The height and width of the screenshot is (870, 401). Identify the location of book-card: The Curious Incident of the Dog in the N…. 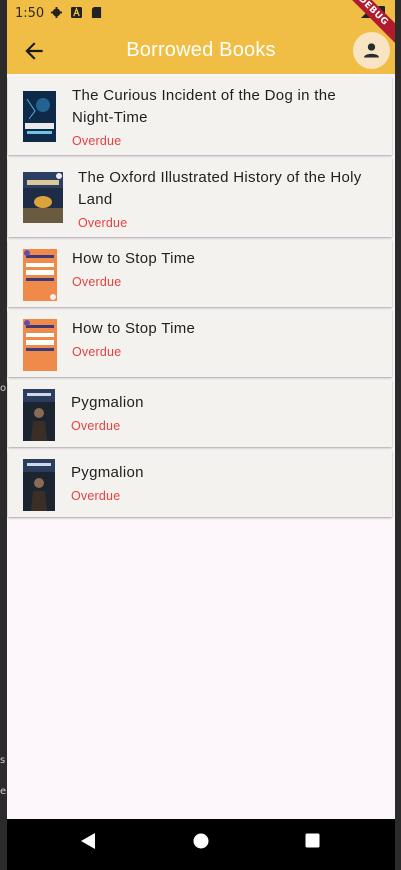
(200, 116).